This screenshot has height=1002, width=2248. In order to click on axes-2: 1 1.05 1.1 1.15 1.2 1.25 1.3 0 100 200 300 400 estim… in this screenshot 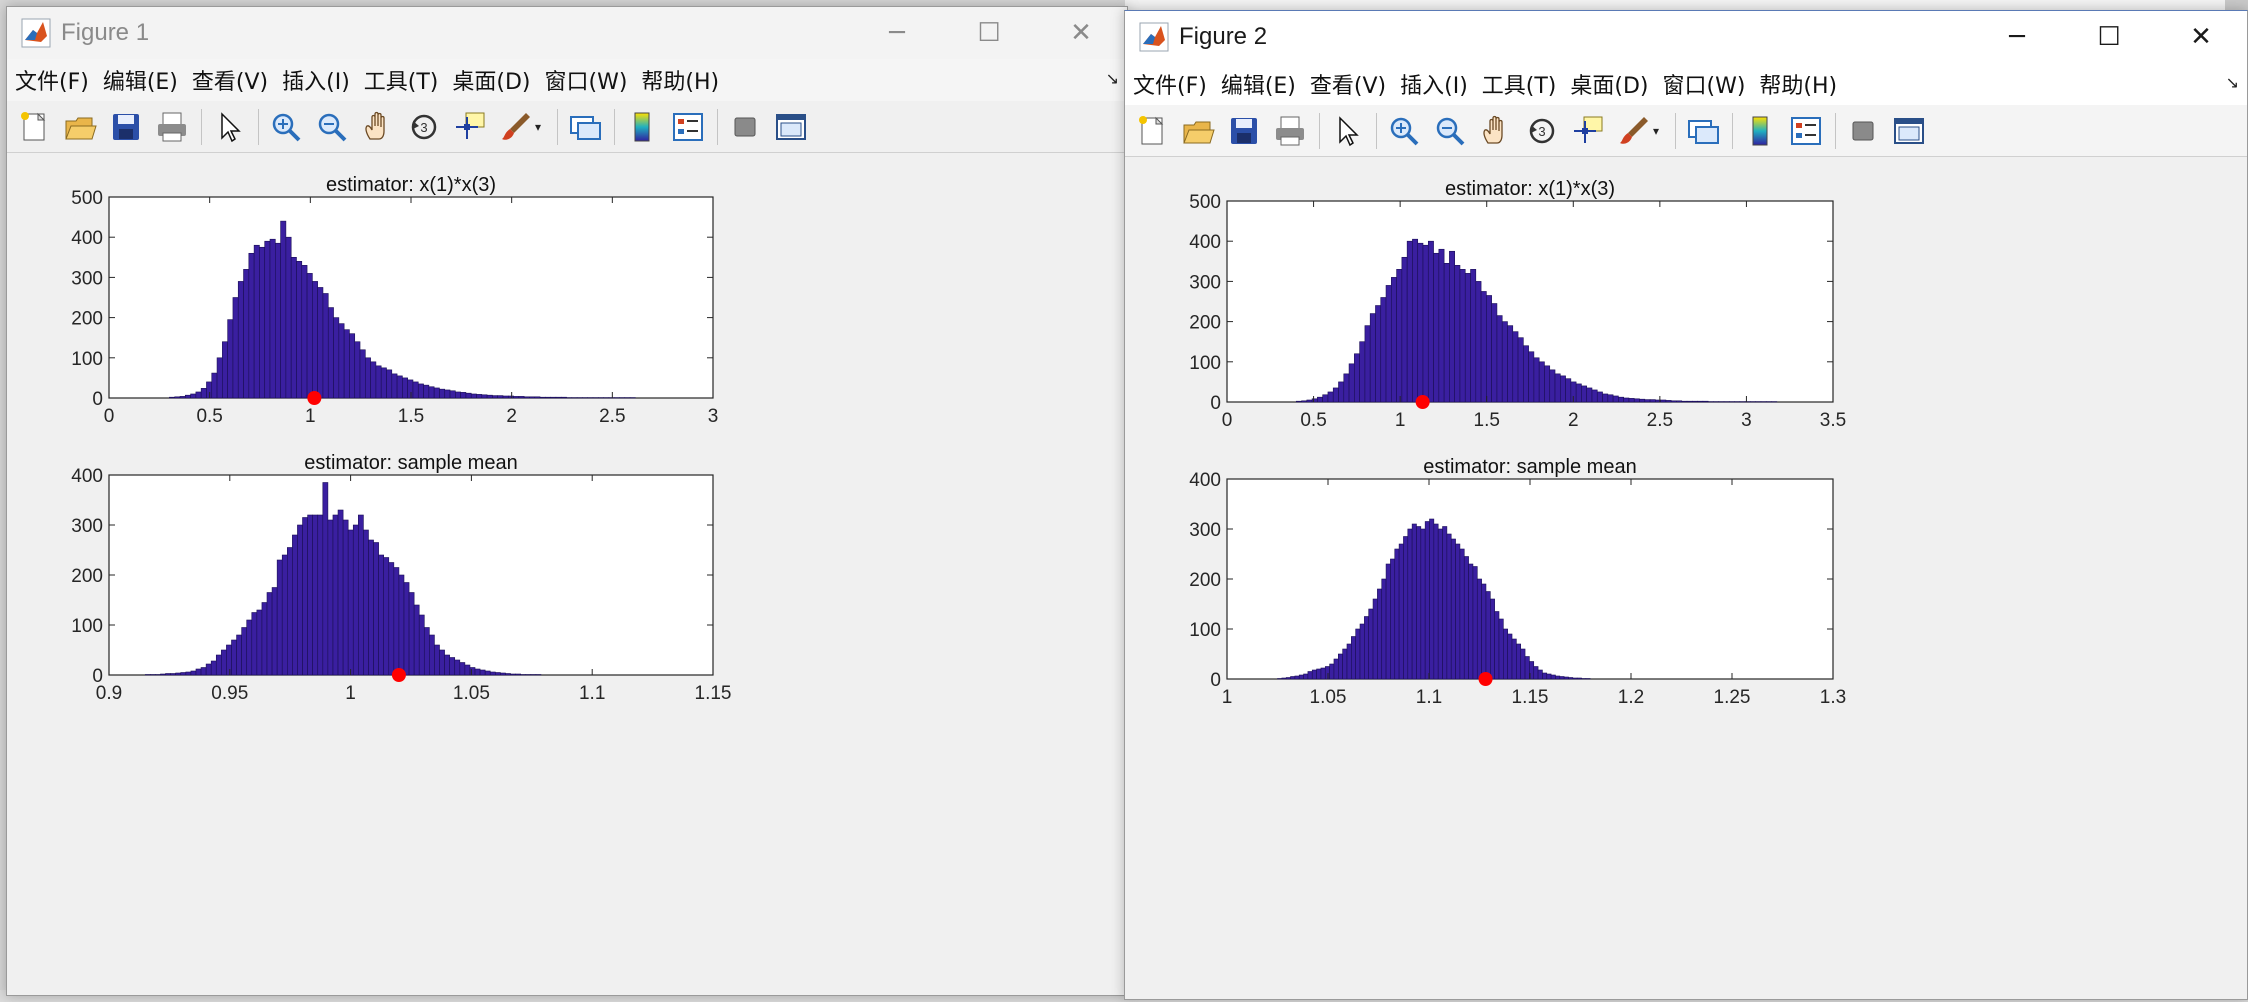, I will do `click(1517, 582)`.